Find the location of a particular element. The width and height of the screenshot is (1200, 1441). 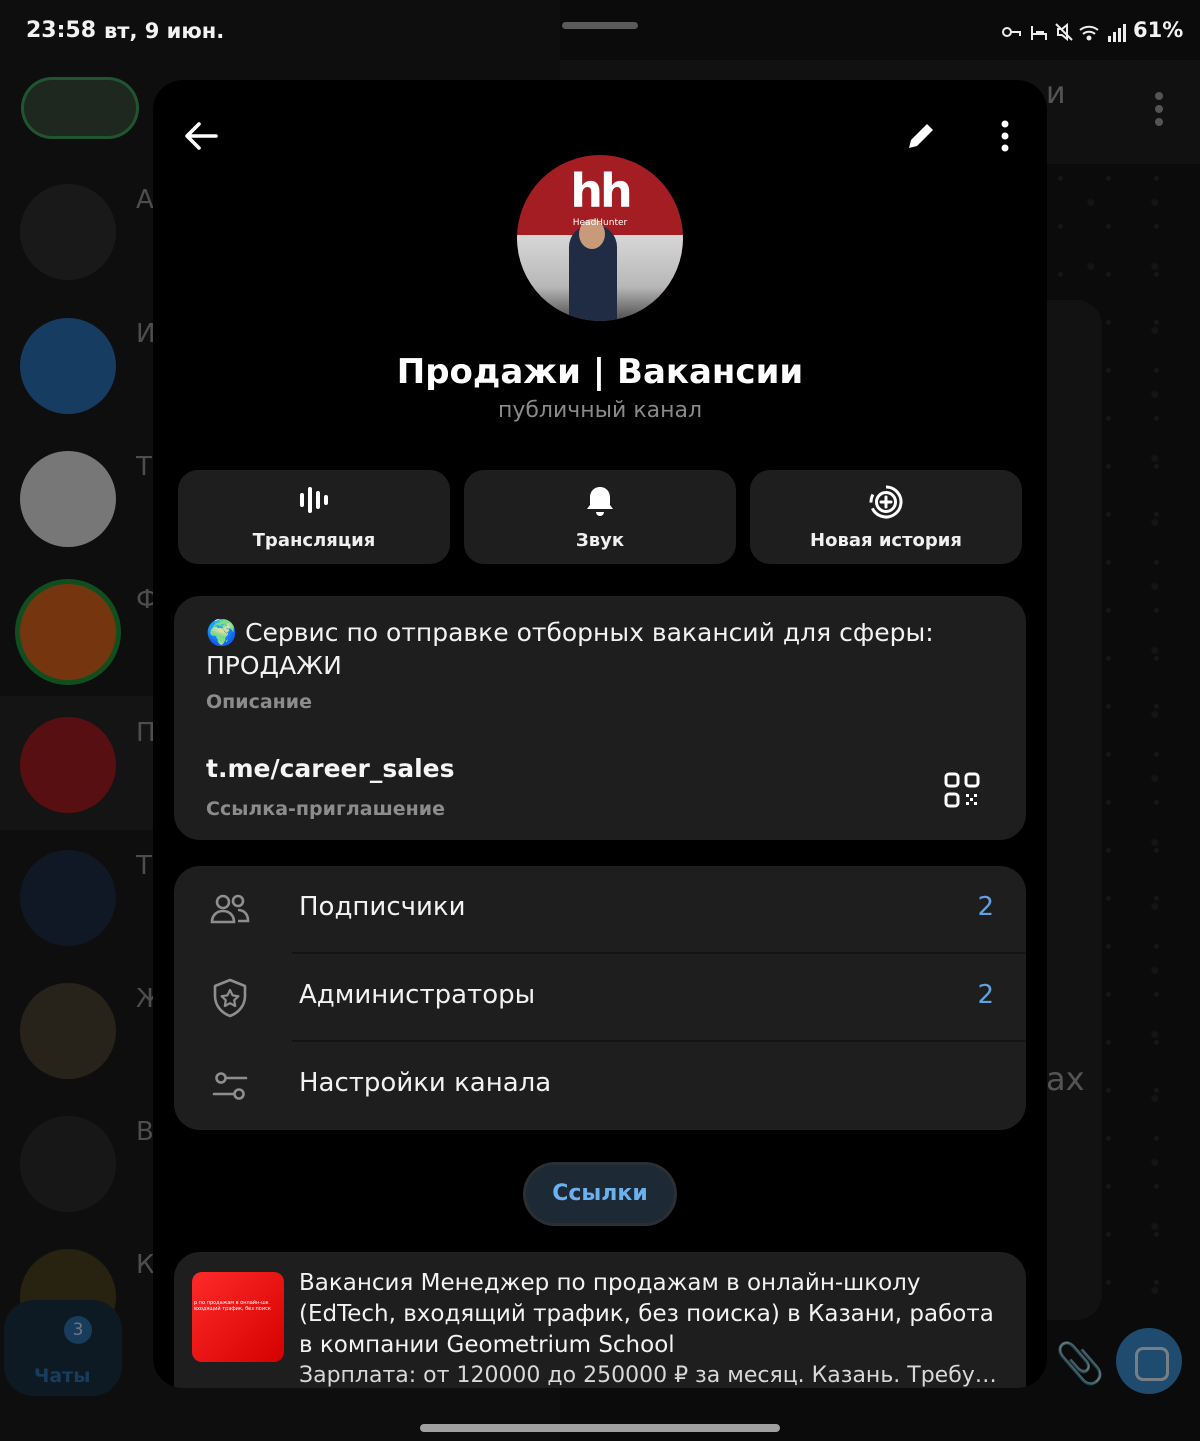

channel-settings-row: Настройки канала is located at coordinates (600, 1086).